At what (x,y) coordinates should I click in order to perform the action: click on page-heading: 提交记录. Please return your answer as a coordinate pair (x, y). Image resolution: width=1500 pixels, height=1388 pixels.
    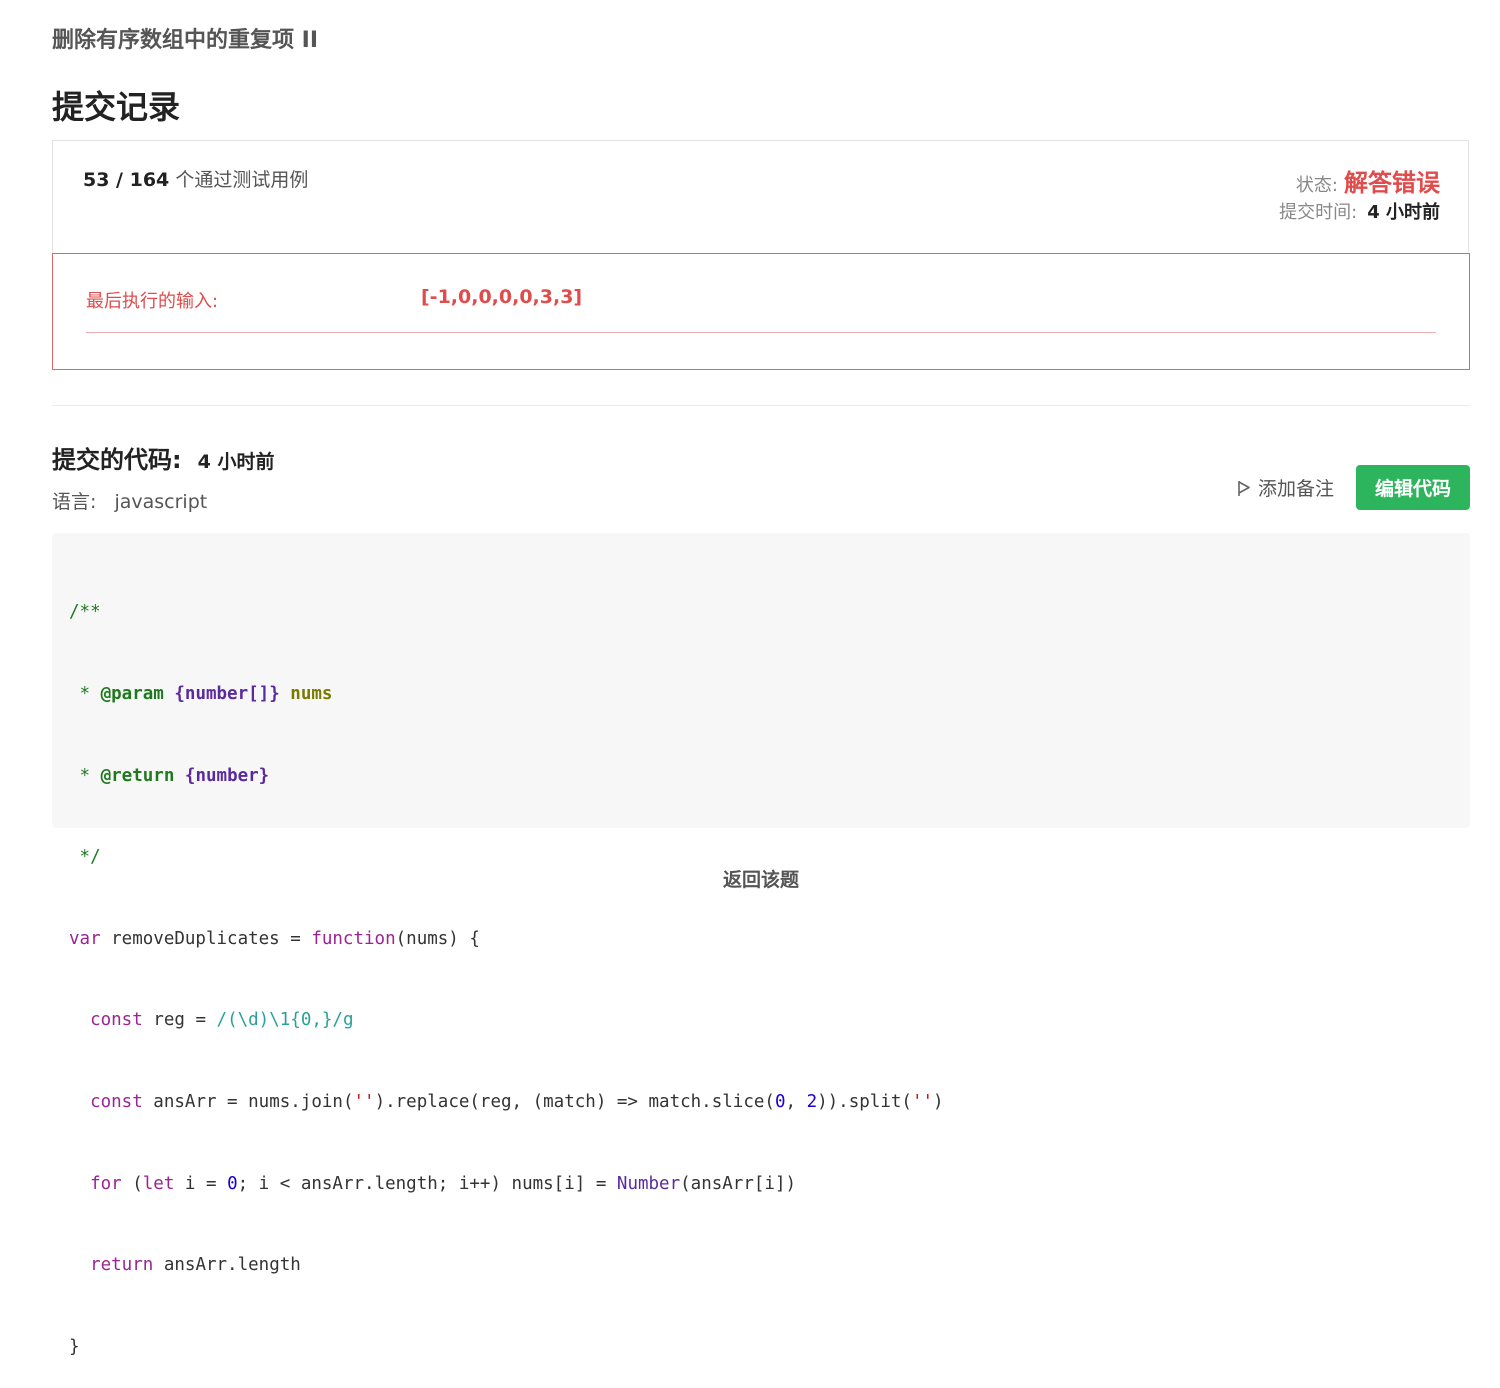
    Looking at the image, I should click on (116, 107).